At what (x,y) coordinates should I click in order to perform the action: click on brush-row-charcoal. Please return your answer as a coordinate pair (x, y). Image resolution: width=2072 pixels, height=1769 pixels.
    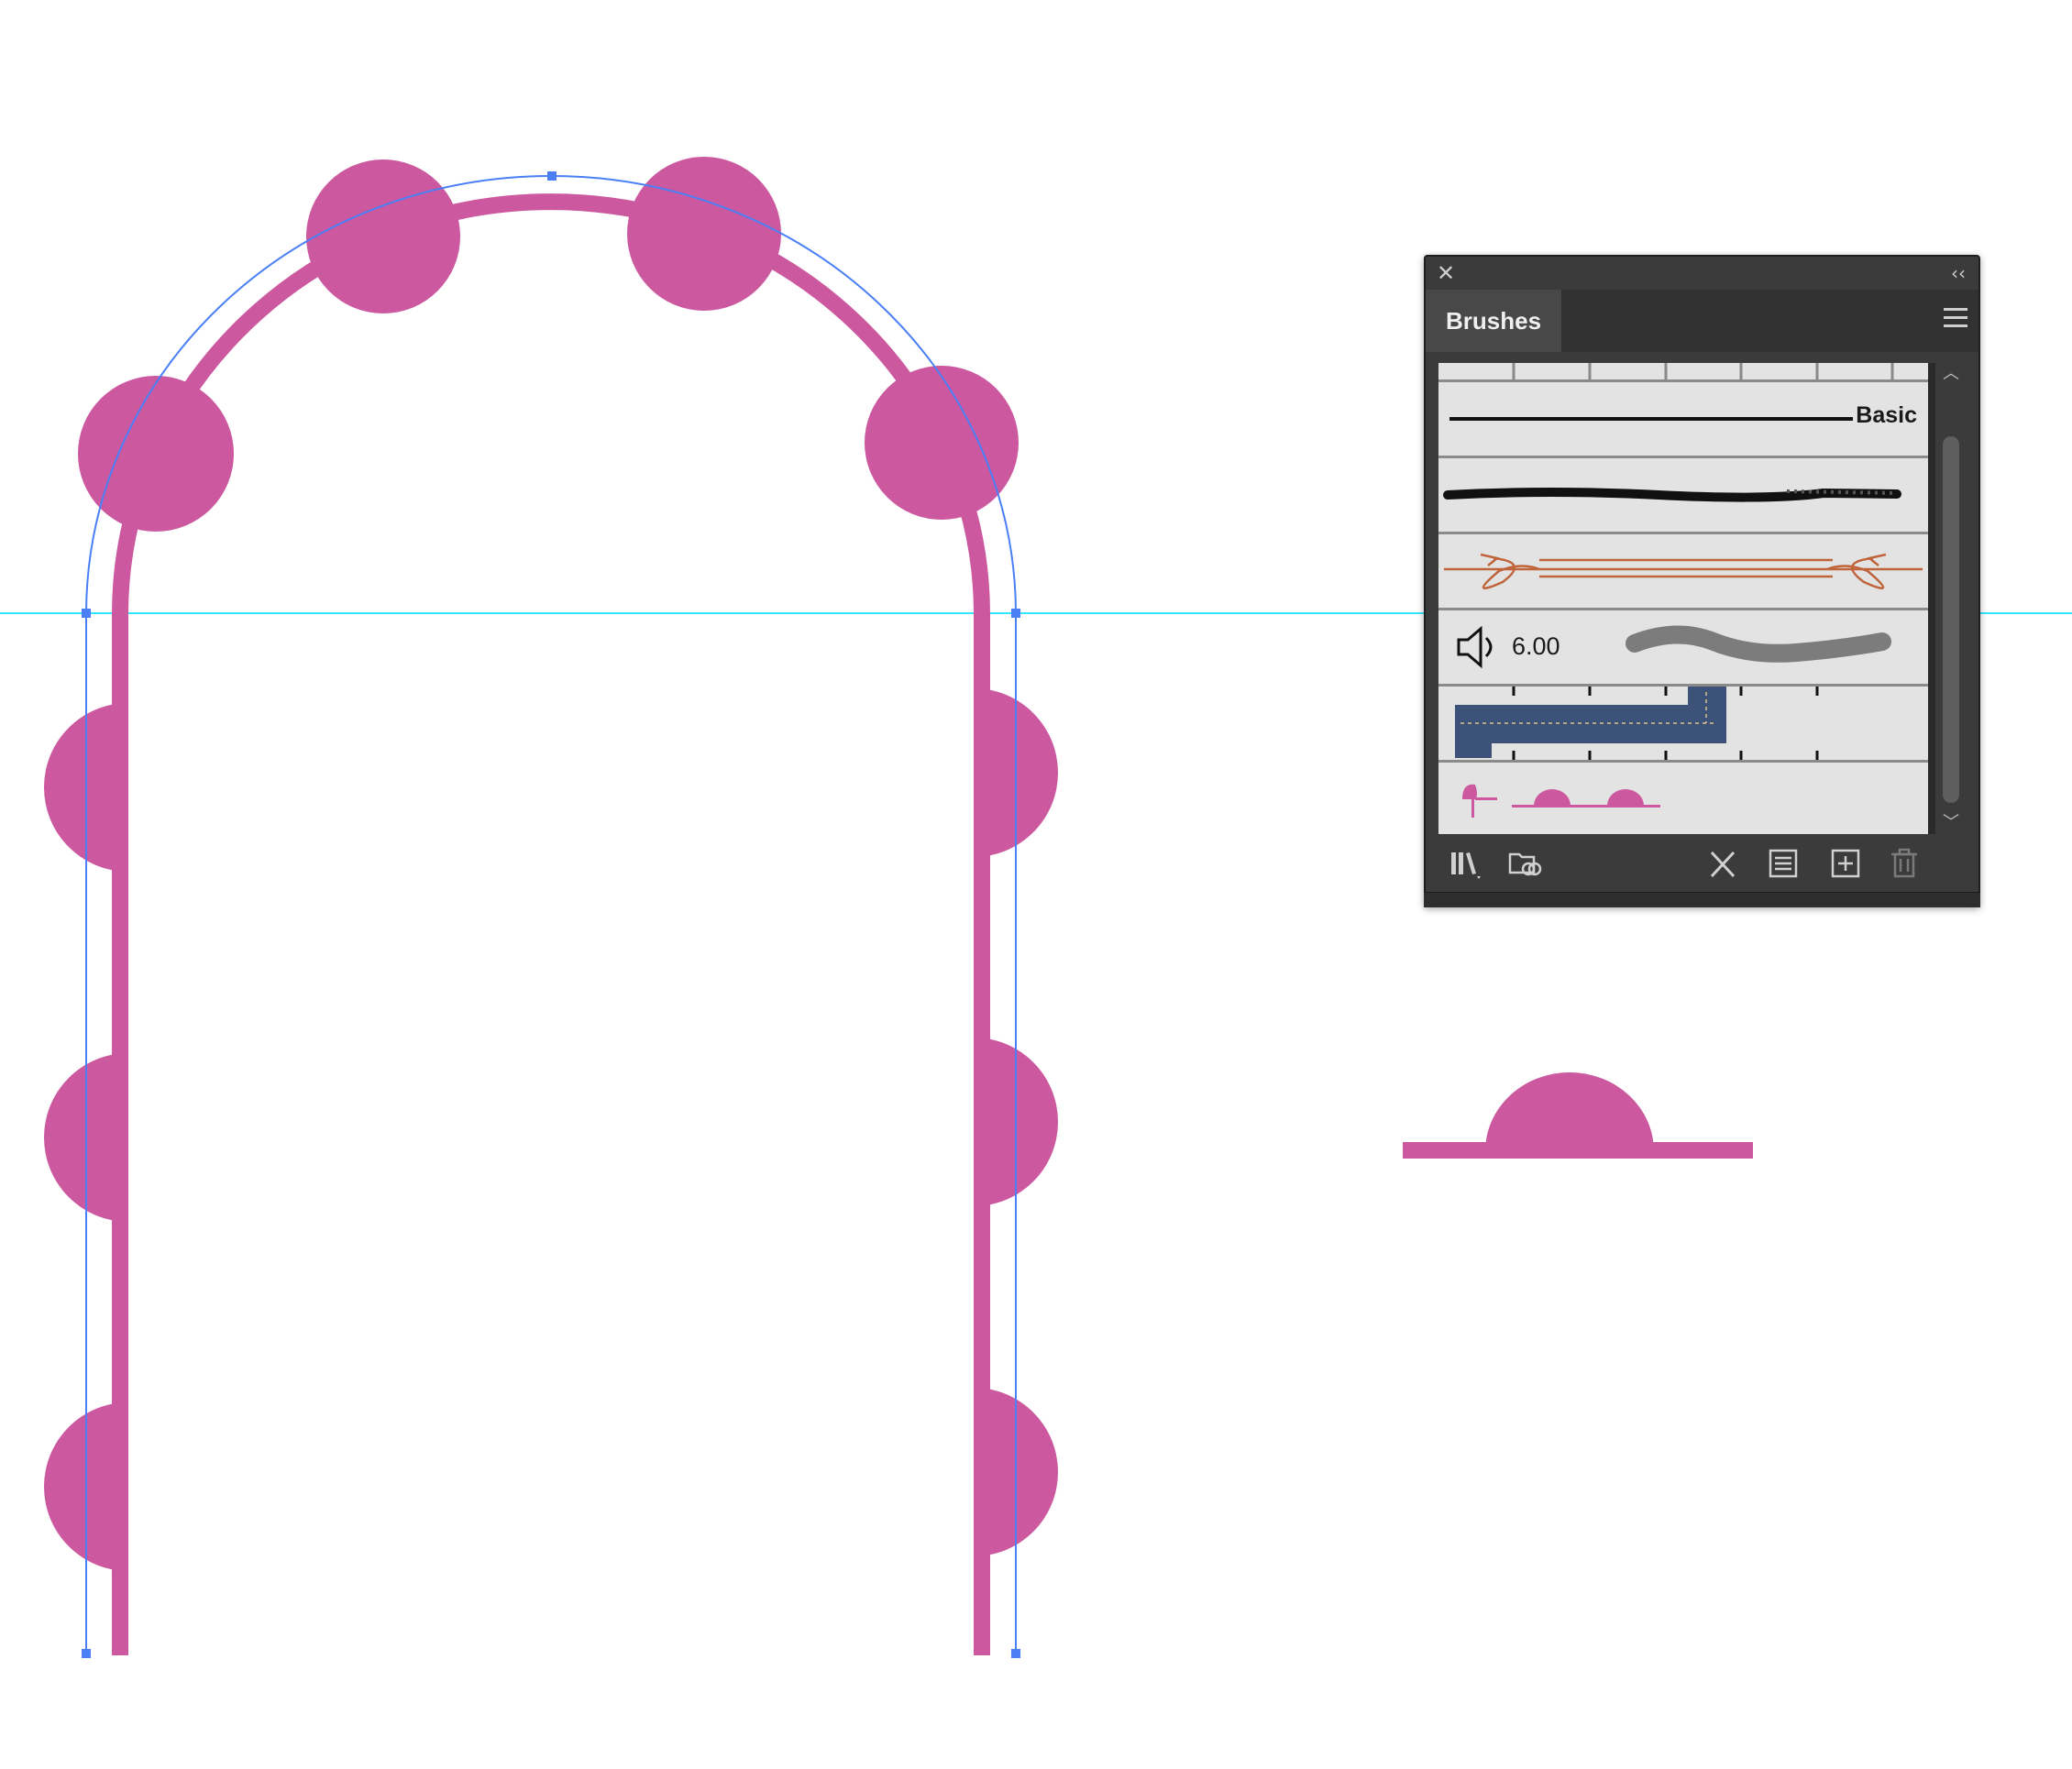
    Looking at the image, I should click on (1683, 496).